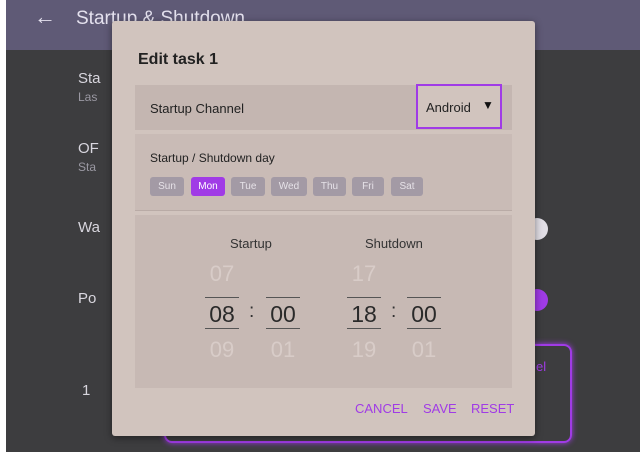 The width and height of the screenshot is (640, 460). Describe the element at coordinates (88, 97) in the screenshot. I see `bg-item-sub: Las` at that location.